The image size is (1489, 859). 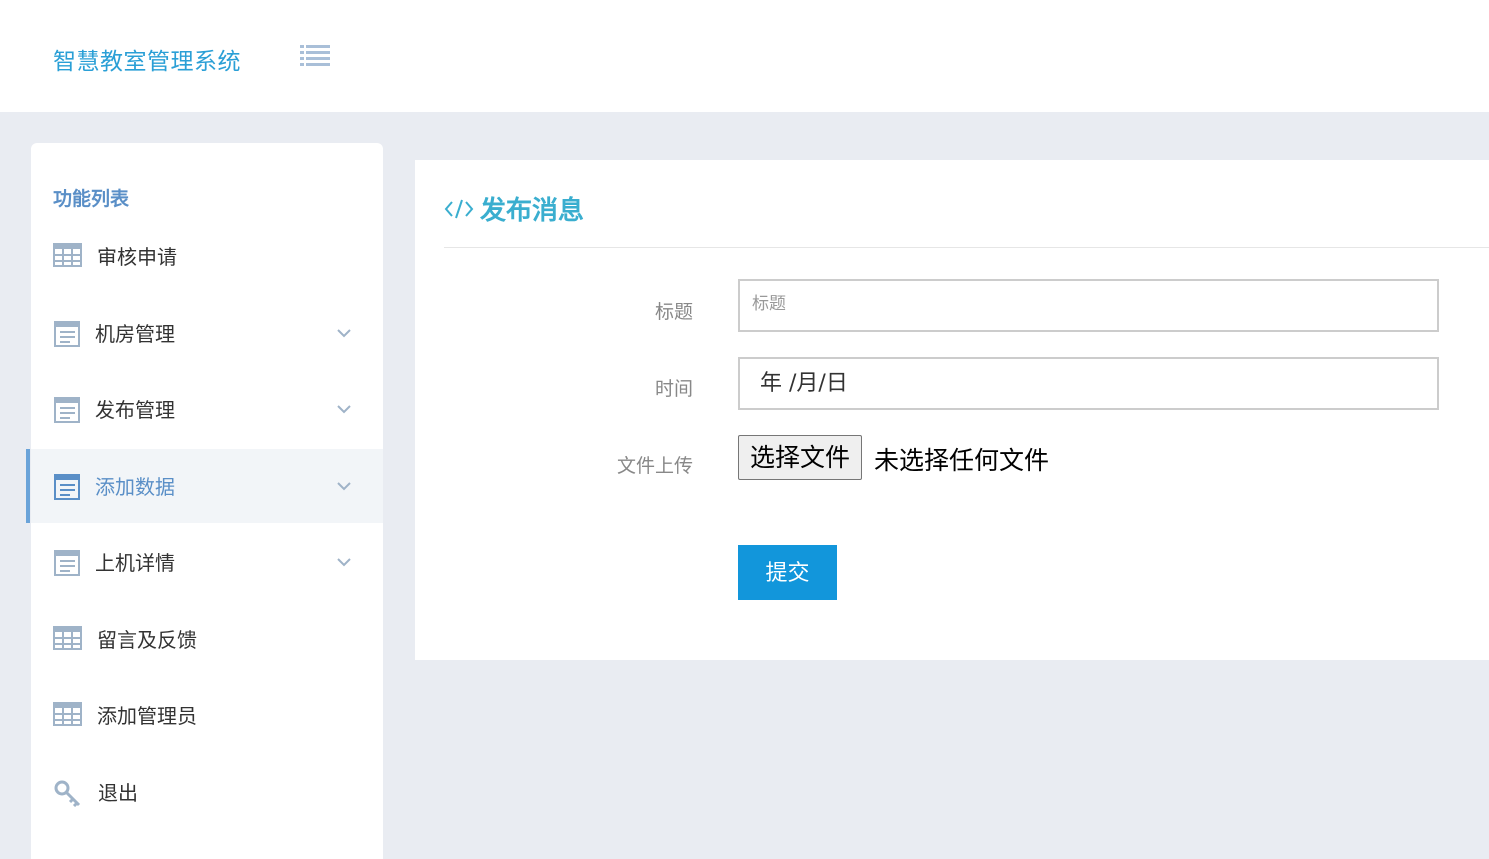 What do you see at coordinates (207, 792) in the screenshot?
I see `sidebar-item-logout: 退出` at bounding box center [207, 792].